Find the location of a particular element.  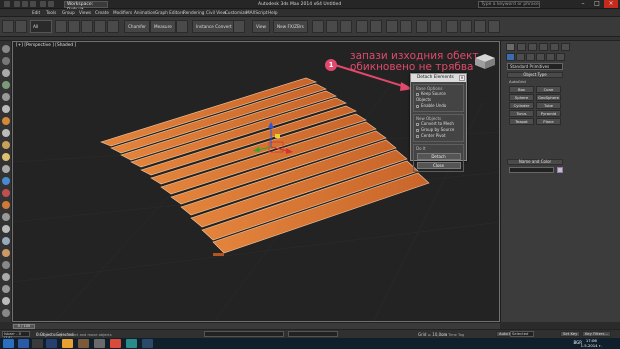

select-region-icon is located at coordinates (87, 26).